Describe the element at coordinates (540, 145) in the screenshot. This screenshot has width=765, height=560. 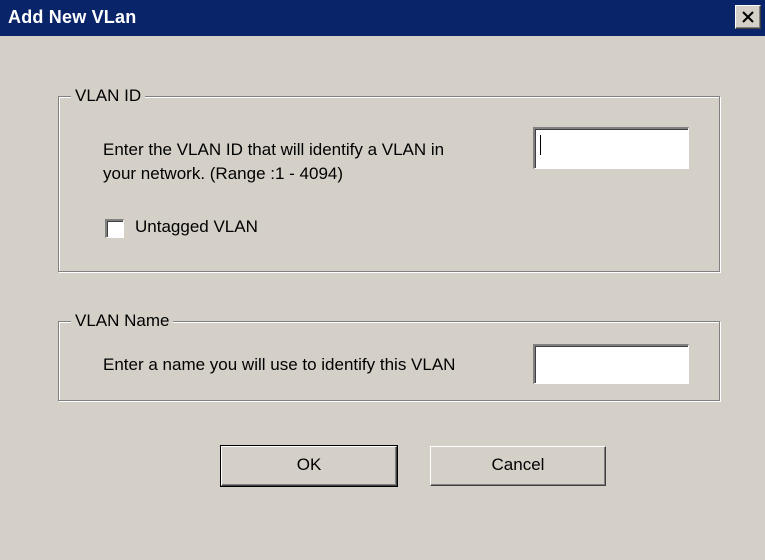
I see `text-caret` at that location.